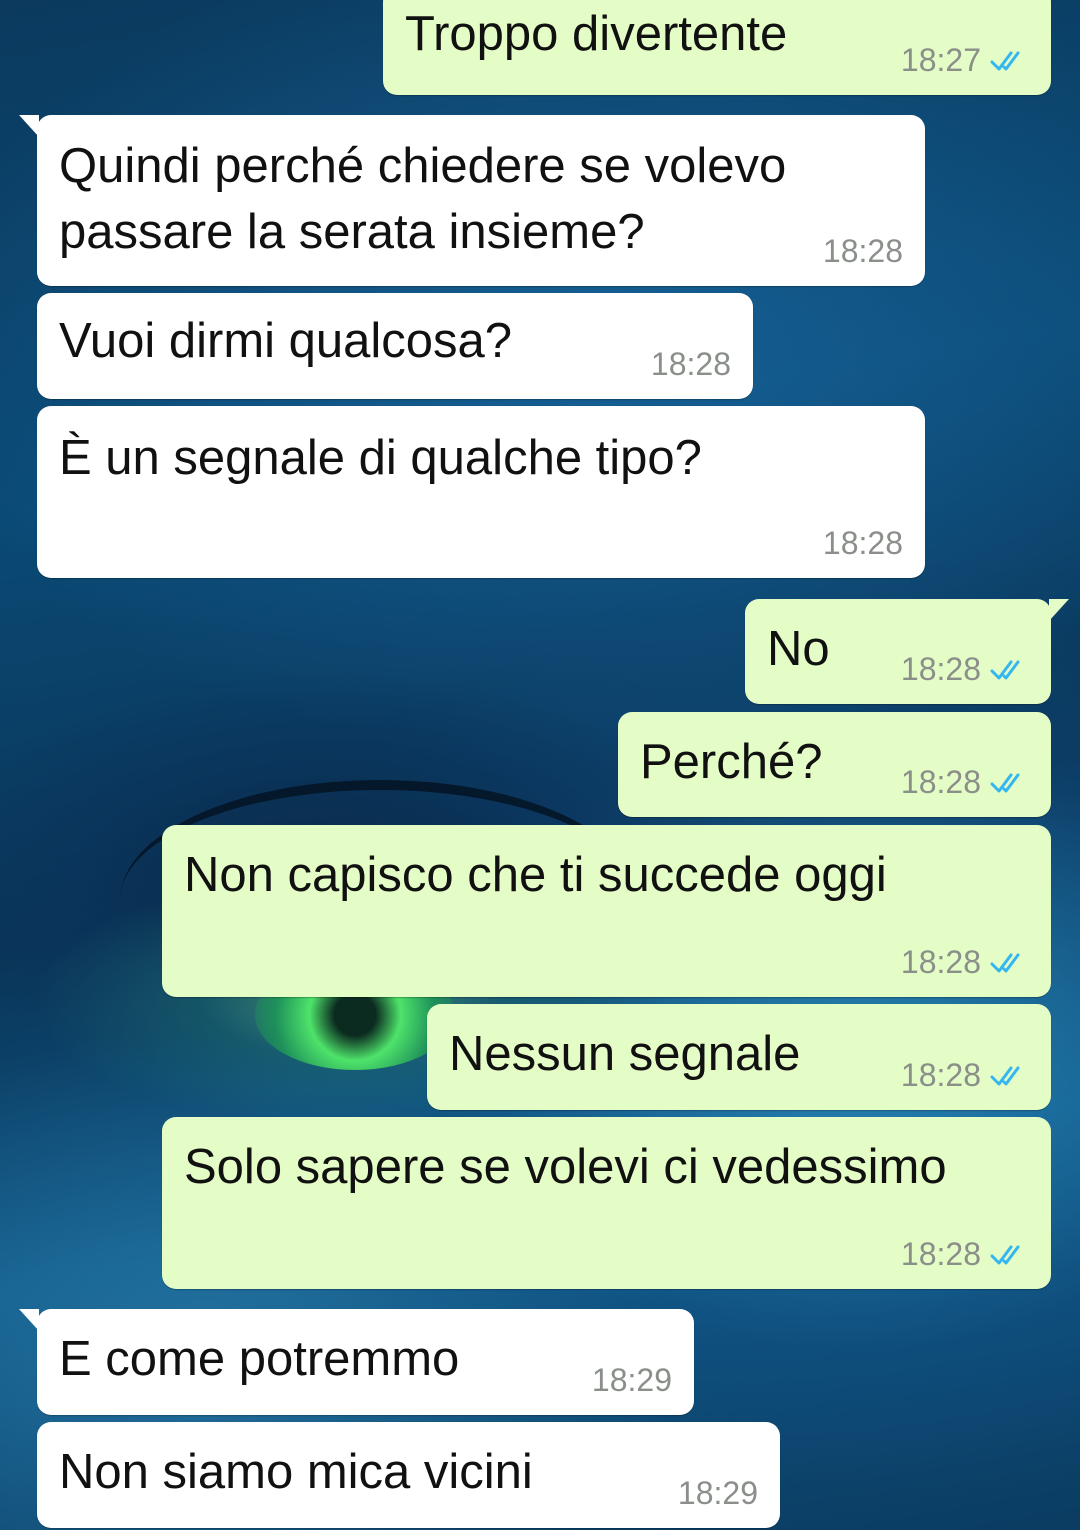 The image size is (1080, 1530). What do you see at coordinates (286, 341) in the screenshot?
I see `message-text: Vuoi dirmi qualcosa?` at bounding box center [286, 341].